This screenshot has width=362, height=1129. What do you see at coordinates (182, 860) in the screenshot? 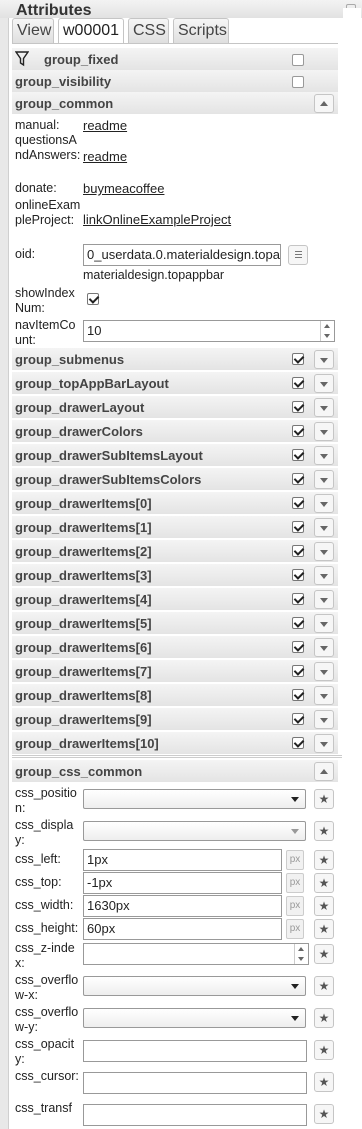
I see `css-left-input: 1px` at bounding box center [182, 860].